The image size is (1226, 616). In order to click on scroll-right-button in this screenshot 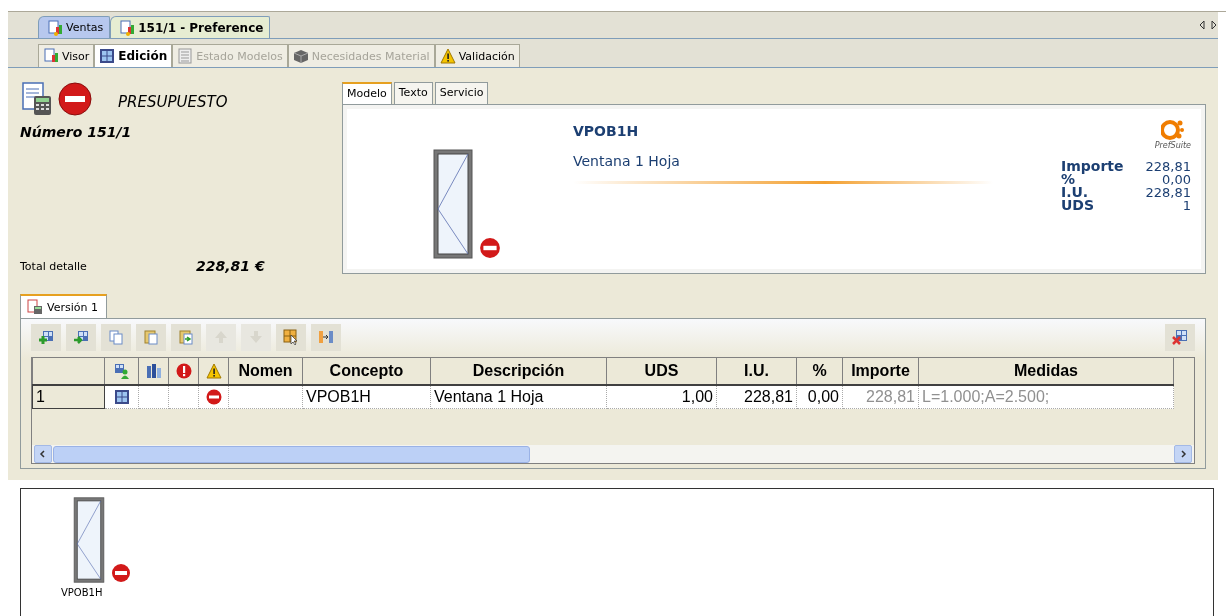, I will do `click(1183, 454)`.